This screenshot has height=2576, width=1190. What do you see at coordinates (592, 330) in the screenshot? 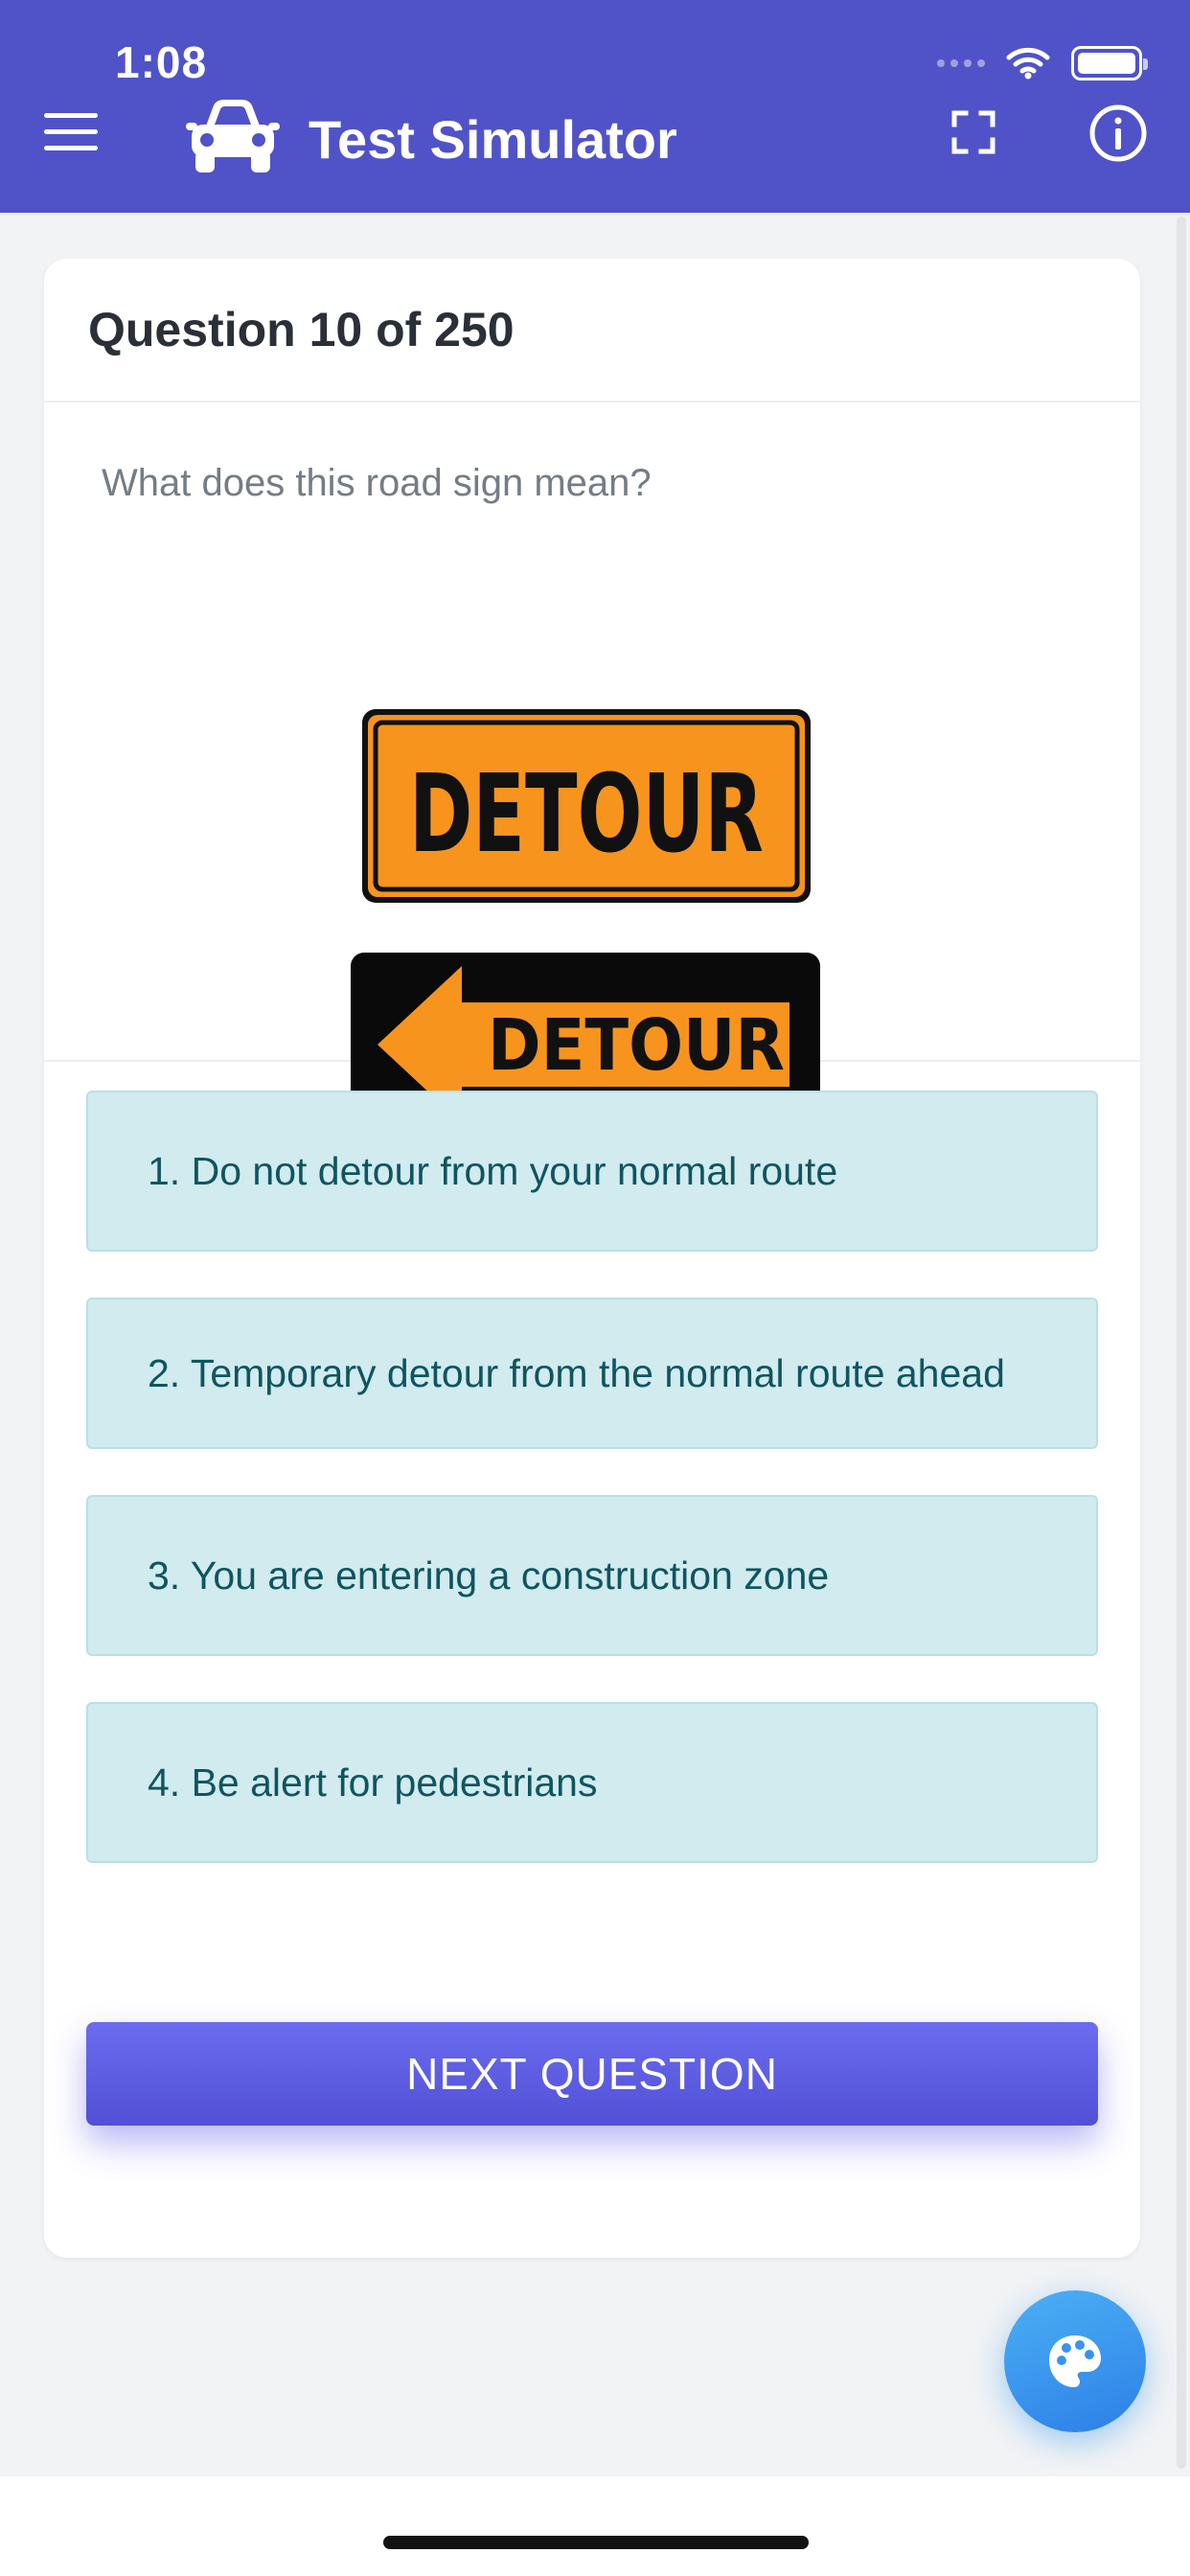
I see `card-header: Question 10 of 250` at bounding box center [592, 330].